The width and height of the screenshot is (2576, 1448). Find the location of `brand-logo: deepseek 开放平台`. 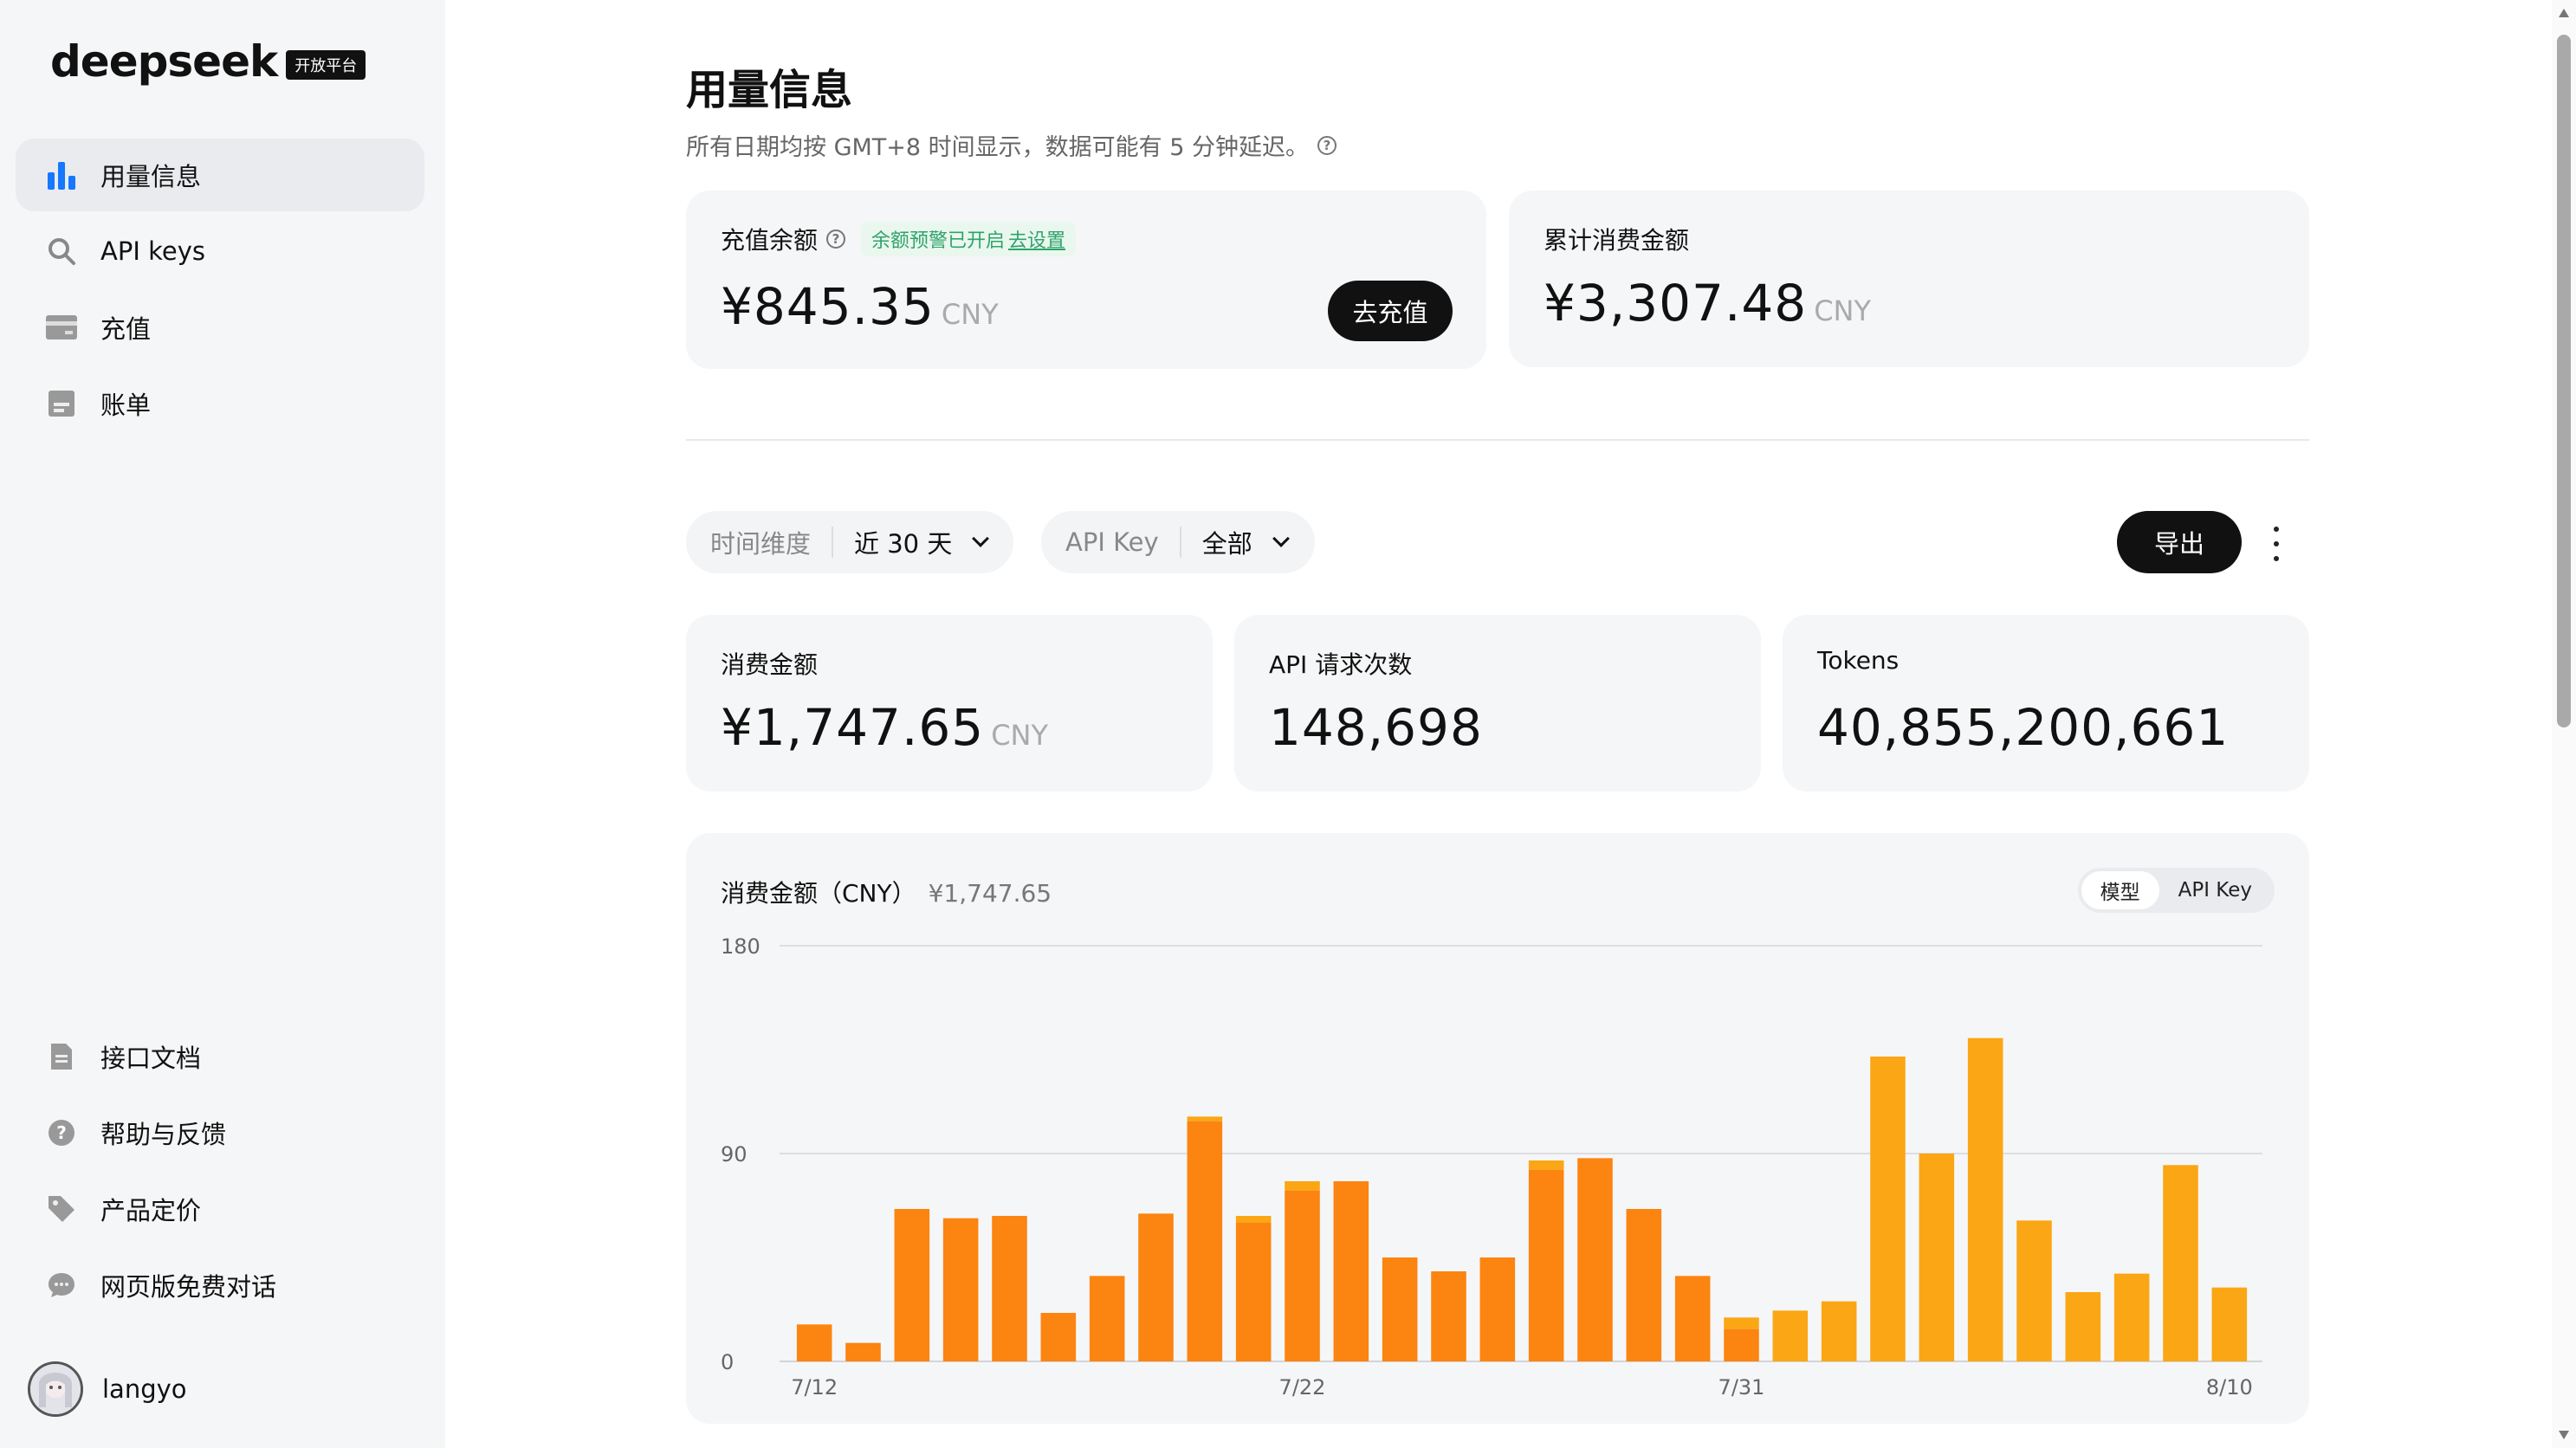

brand-logo: deepseek 开放平台 is located at coordinates (208, 62).